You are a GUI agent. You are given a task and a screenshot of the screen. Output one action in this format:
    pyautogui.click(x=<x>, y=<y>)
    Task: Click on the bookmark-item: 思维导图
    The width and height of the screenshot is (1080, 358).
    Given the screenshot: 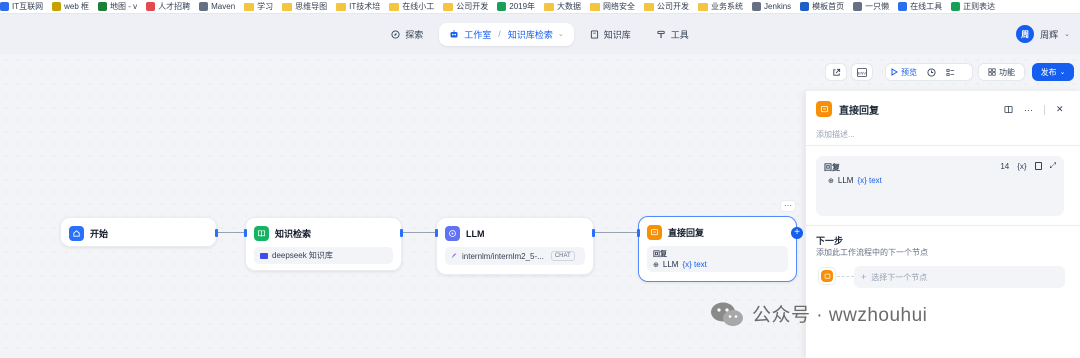 What is the action you would take?
    pyautogui.click(x=304, y=6)
    